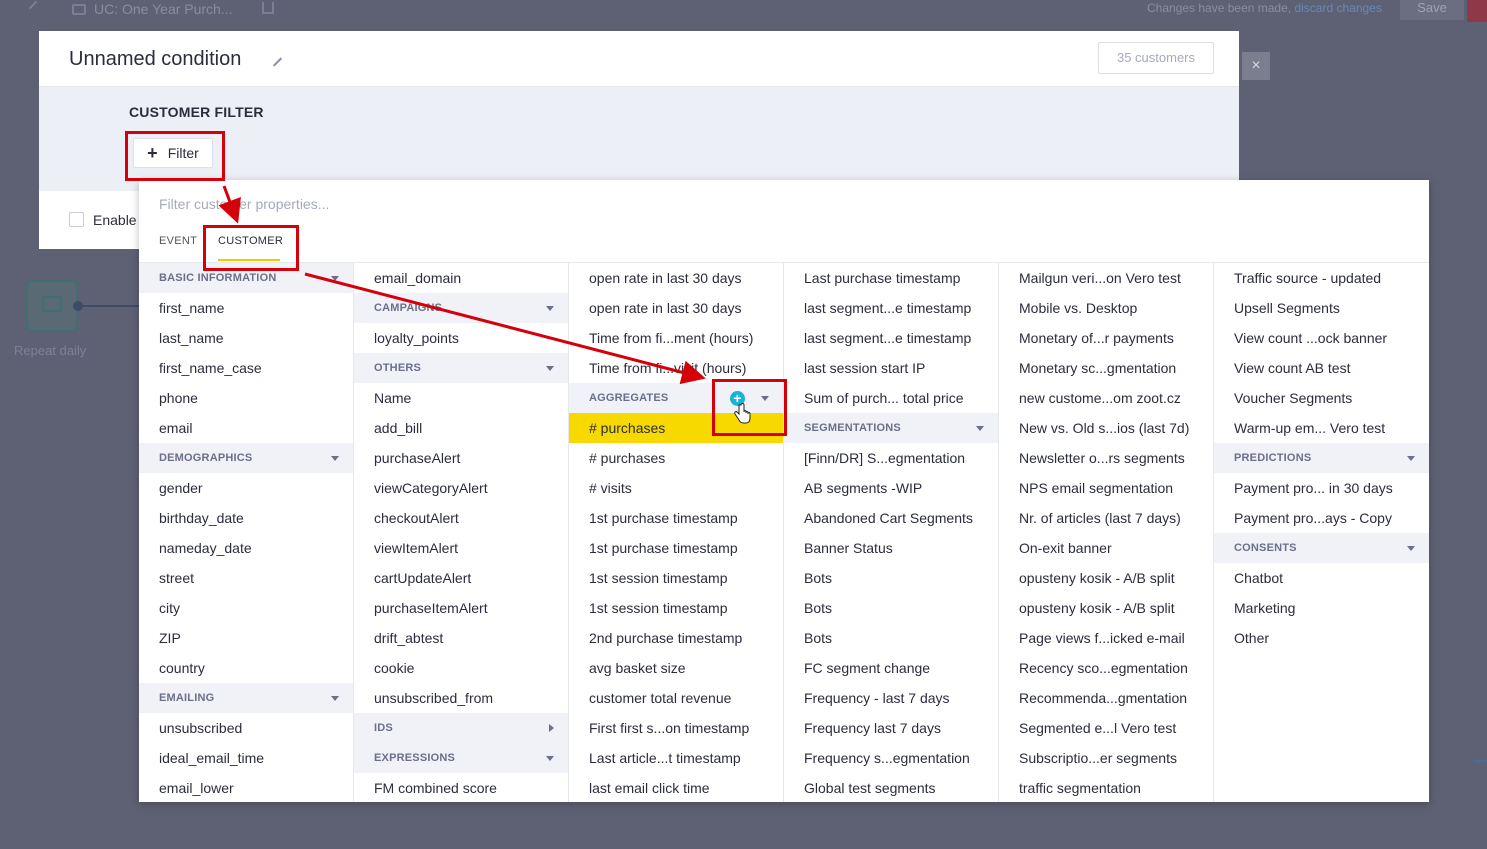  Describe the element at coordinates (676, 488) in the screenshot. I see `property-item: # visits` at that location.